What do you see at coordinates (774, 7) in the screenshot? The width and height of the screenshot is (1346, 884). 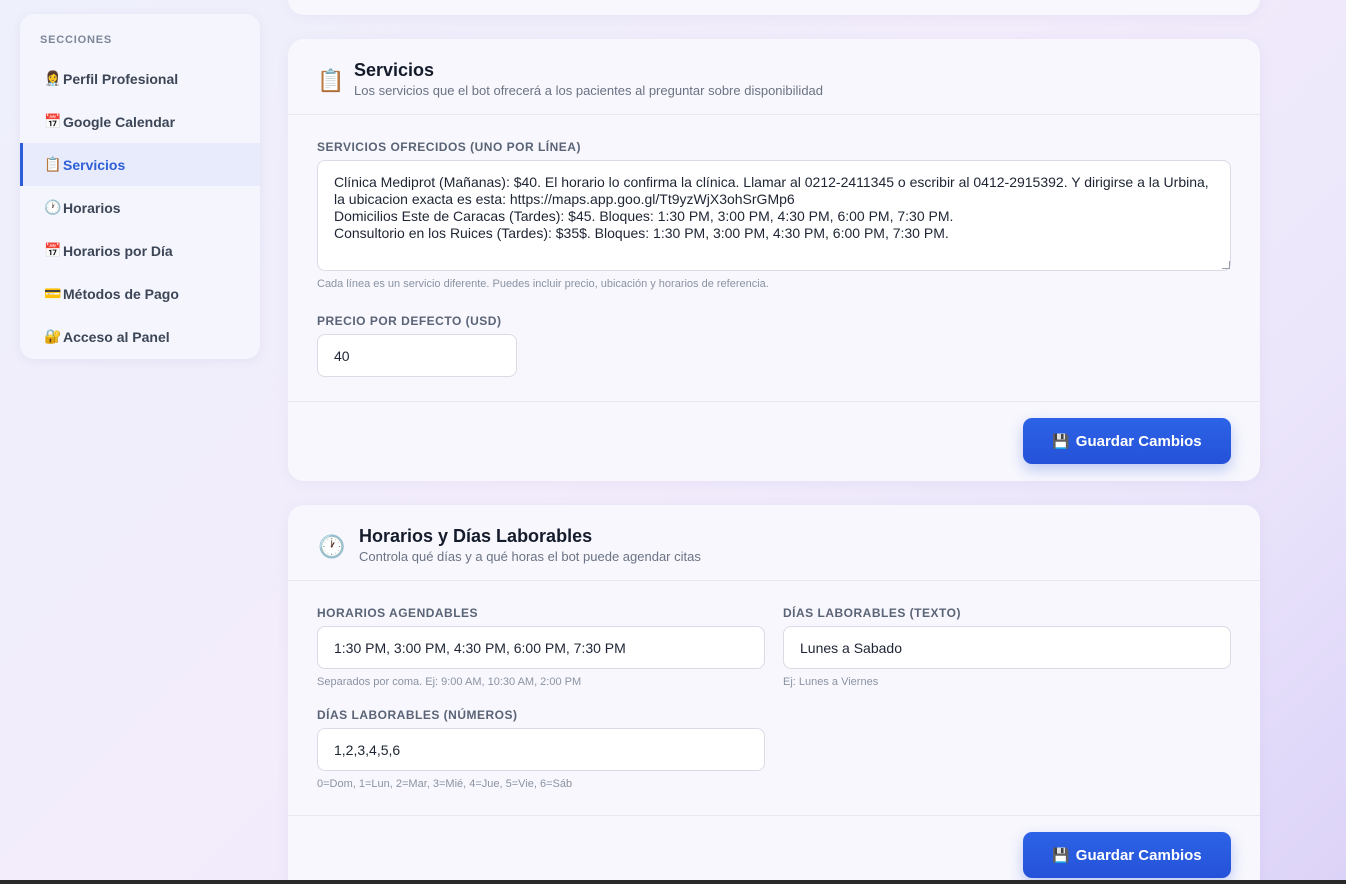 I see `previous-section-card` at bounding box center [774, 7].